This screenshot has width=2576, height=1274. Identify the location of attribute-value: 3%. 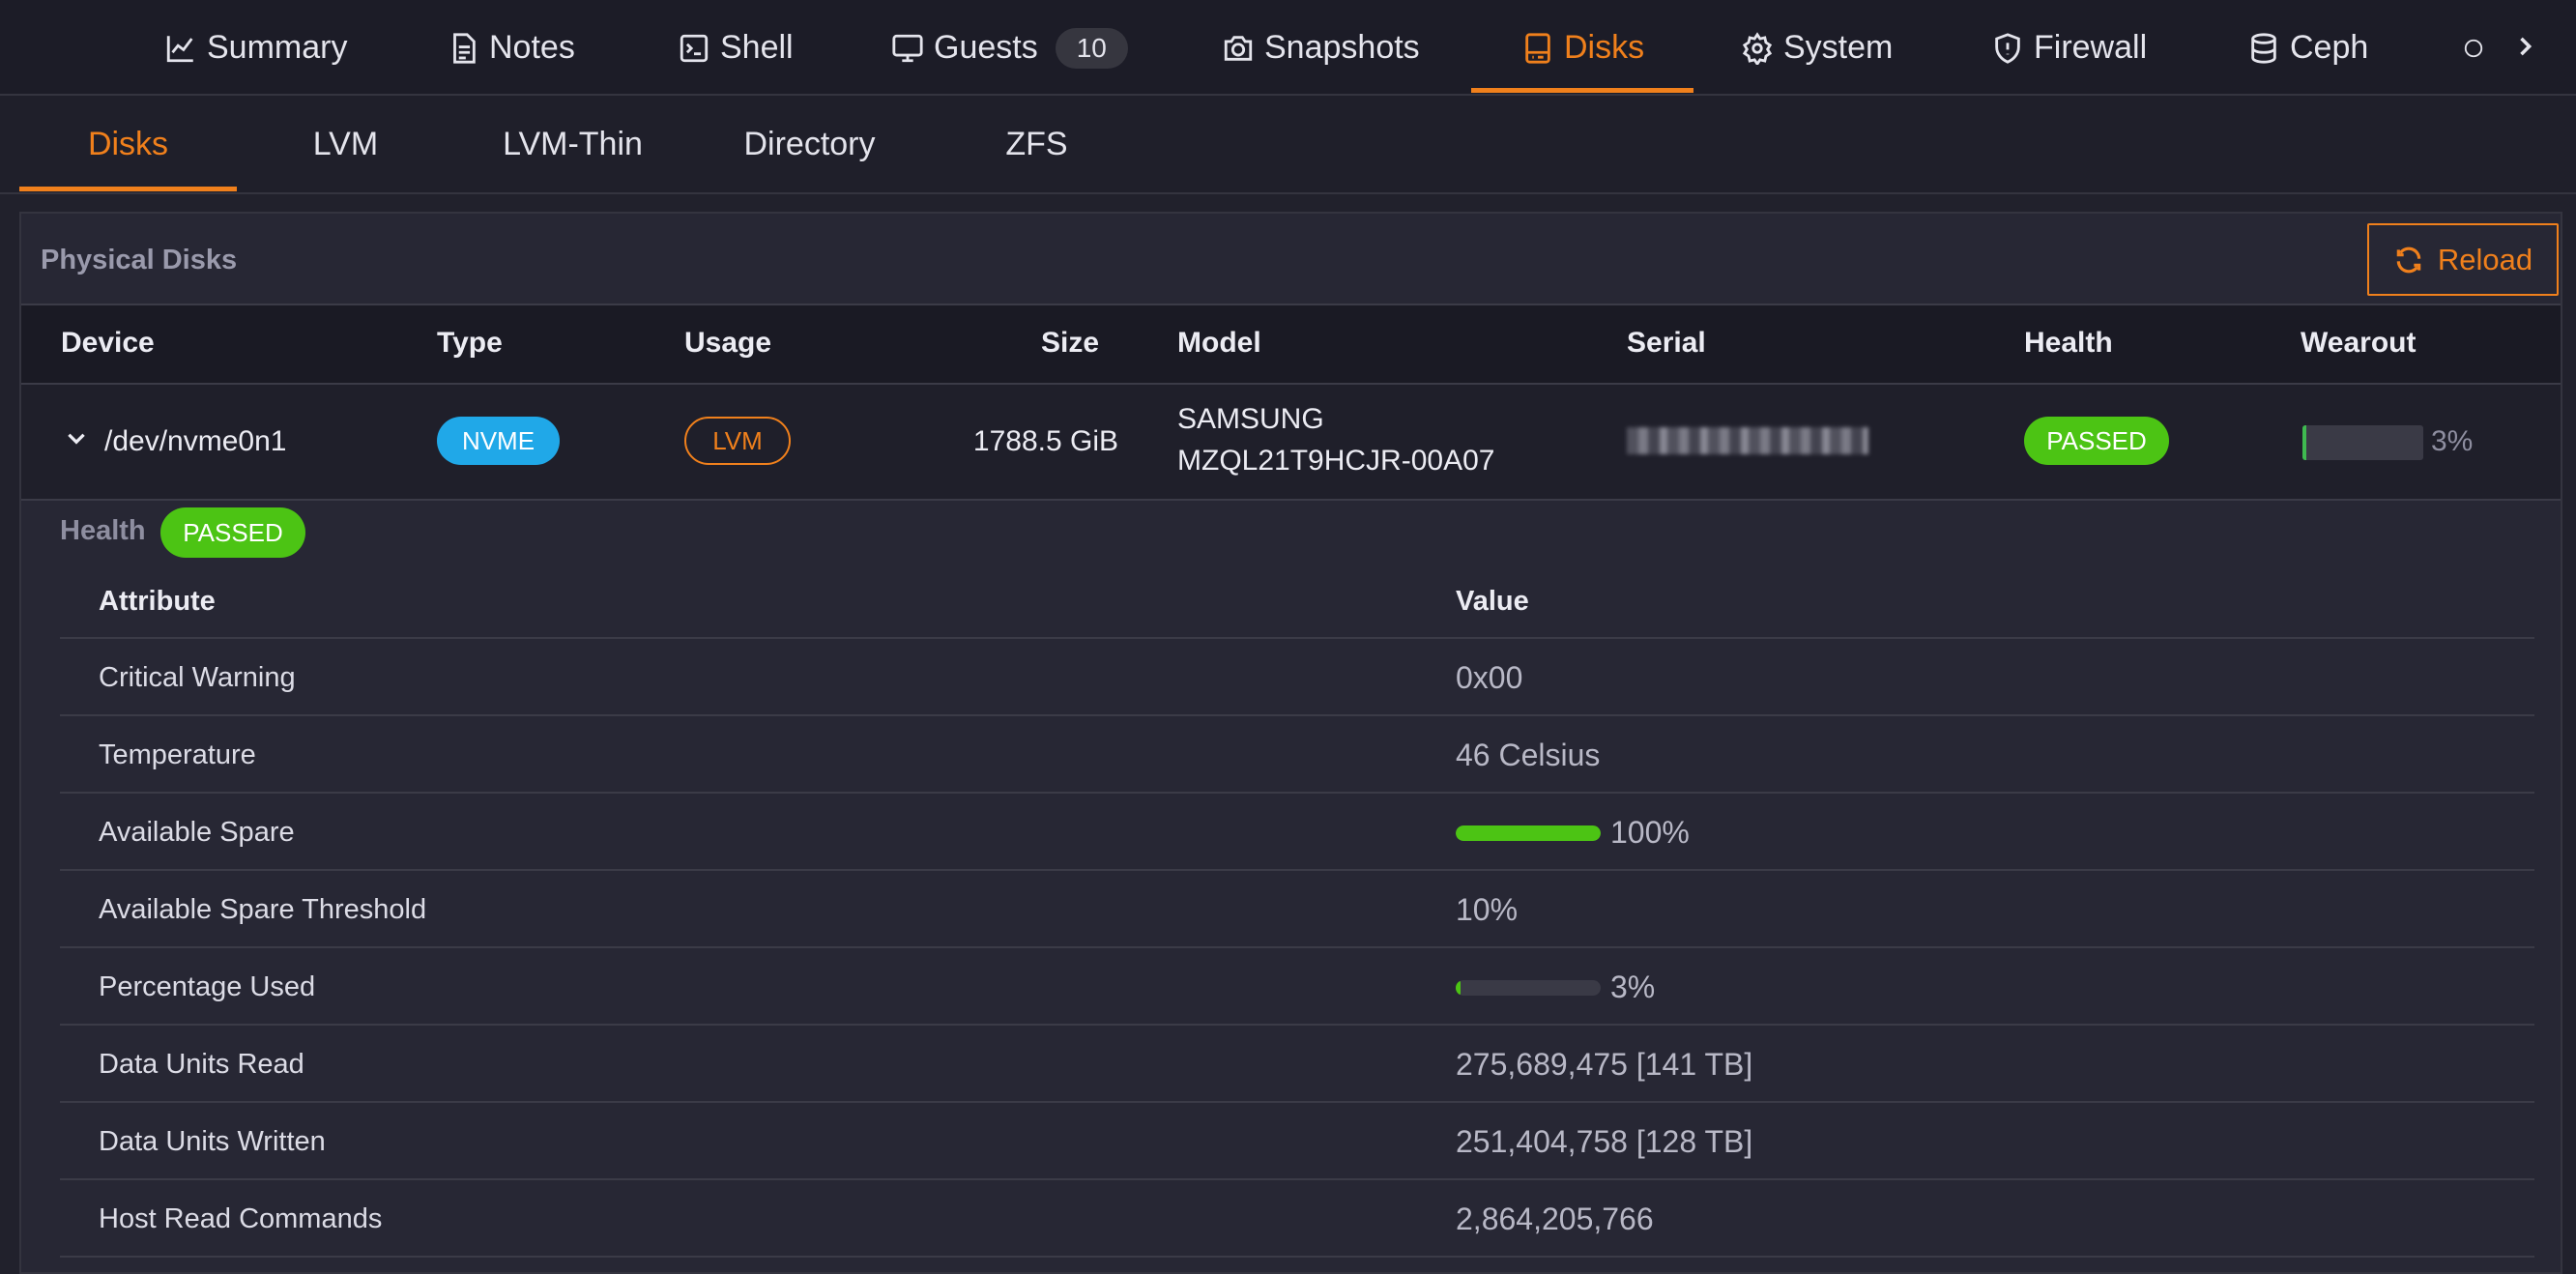
(1555, 988).